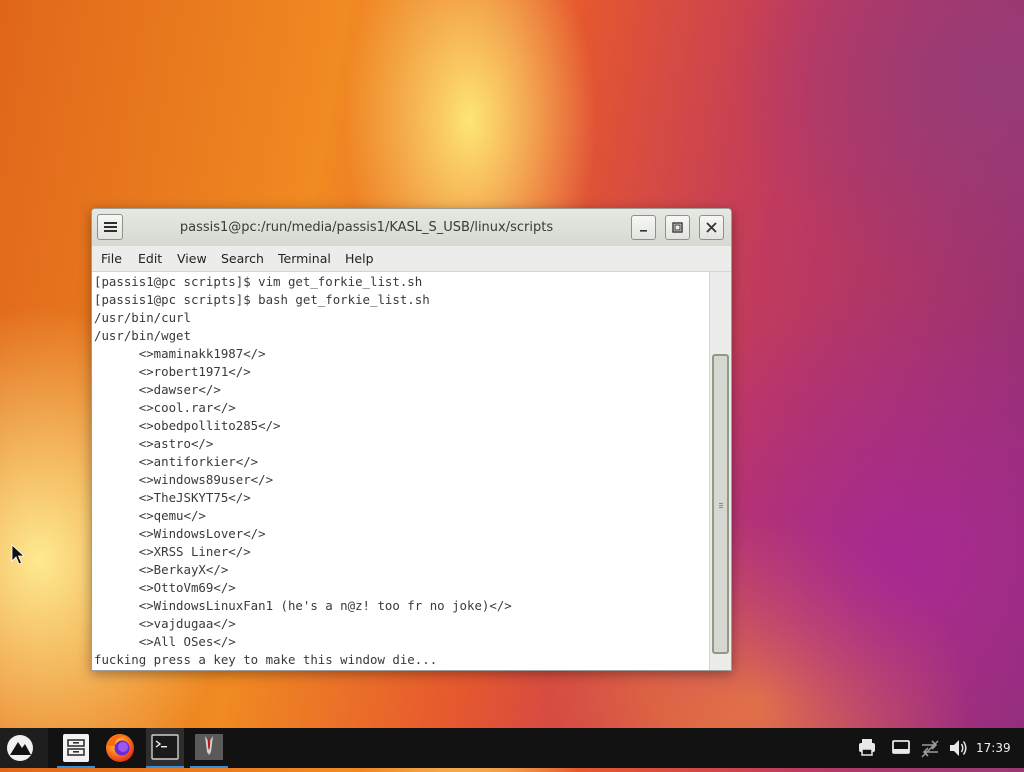 The height and width of the screenshot is (772, 1024). I want to click on terminal-app-icon, so click(165, 747).